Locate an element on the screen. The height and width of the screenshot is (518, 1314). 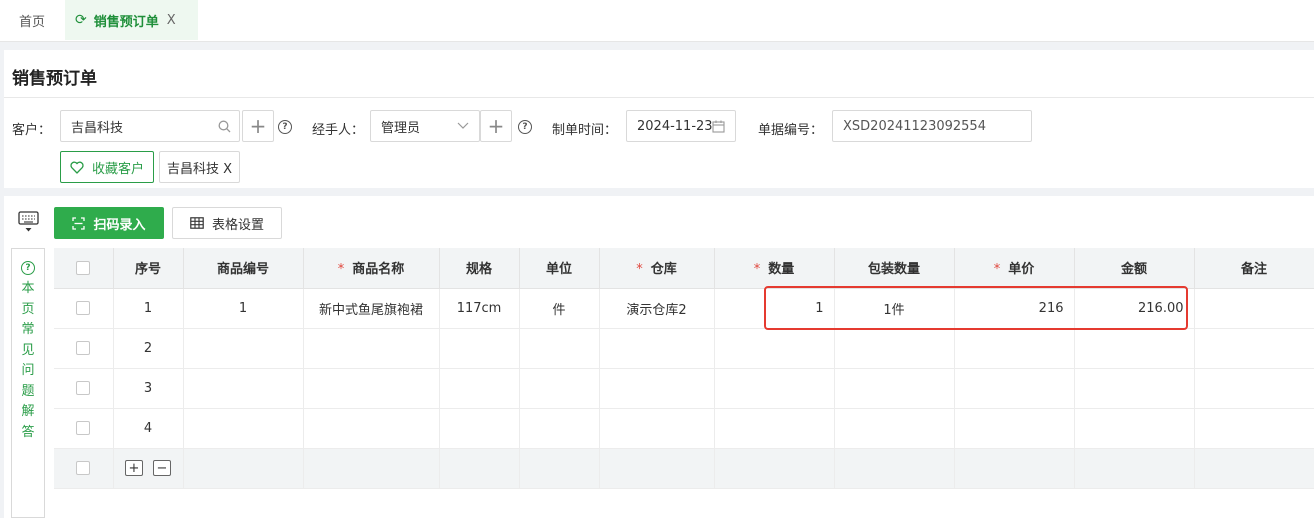
cell-warehouse: 演示仓库2 is located at coordinates (657, 308).